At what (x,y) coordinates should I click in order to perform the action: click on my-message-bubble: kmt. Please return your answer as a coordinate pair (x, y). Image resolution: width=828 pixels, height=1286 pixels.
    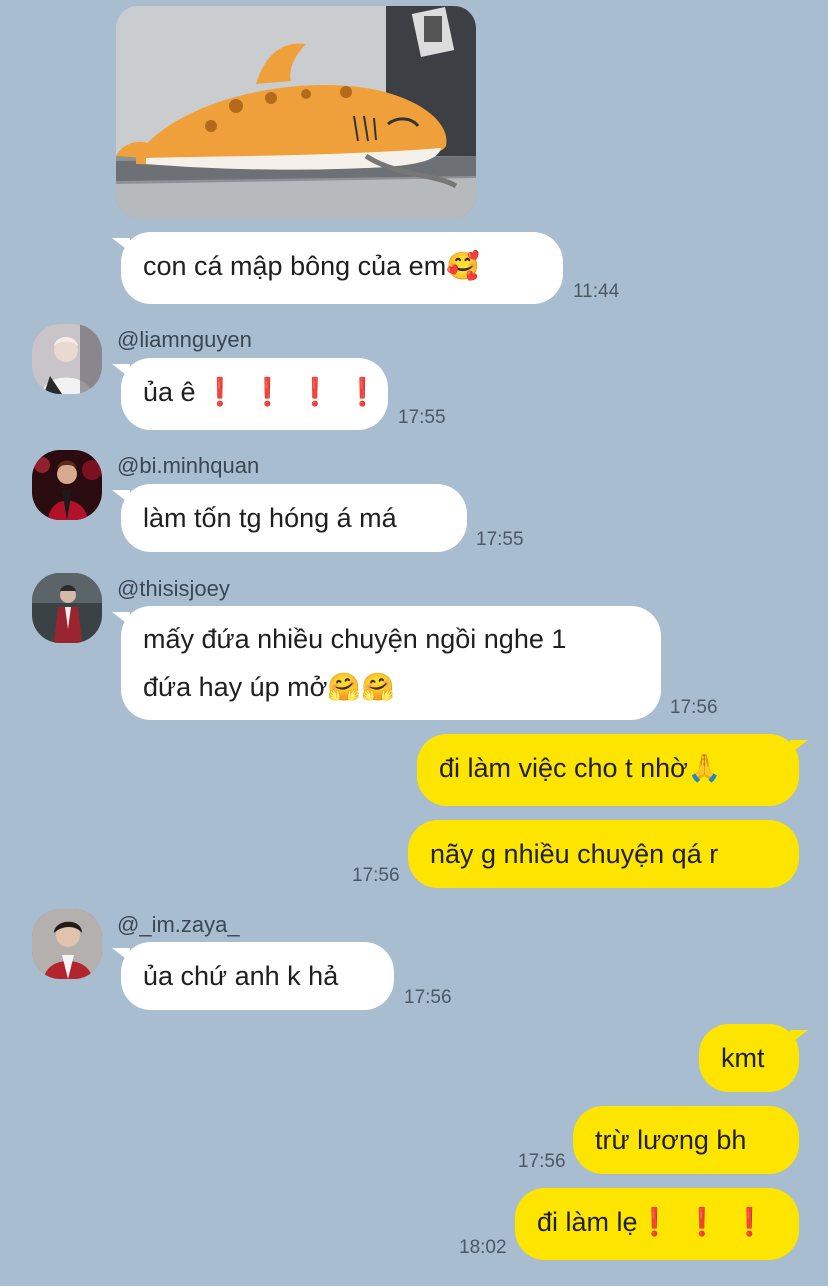
    Looking at the image, I should click on (753, 1058).